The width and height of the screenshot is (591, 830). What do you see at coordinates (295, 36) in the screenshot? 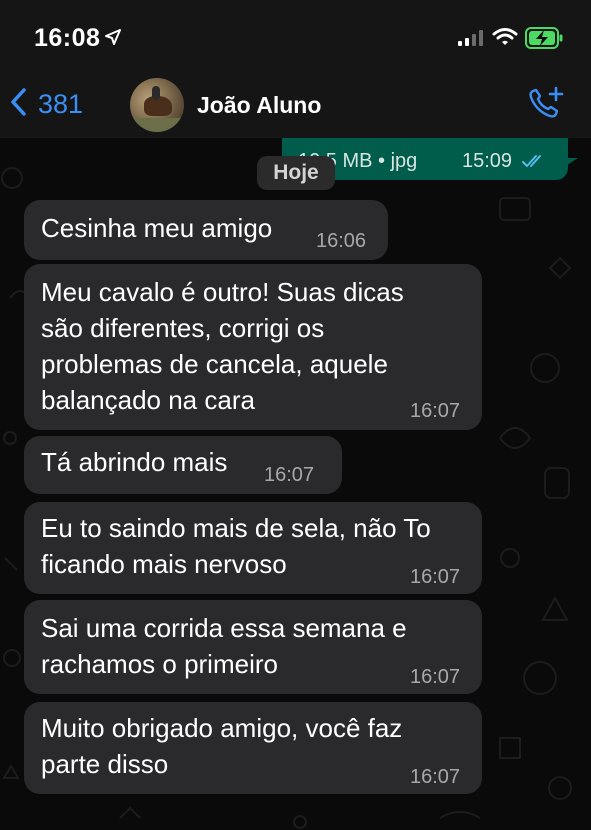
I see `status-bar: 16:08` at bounding box center [295, 36].